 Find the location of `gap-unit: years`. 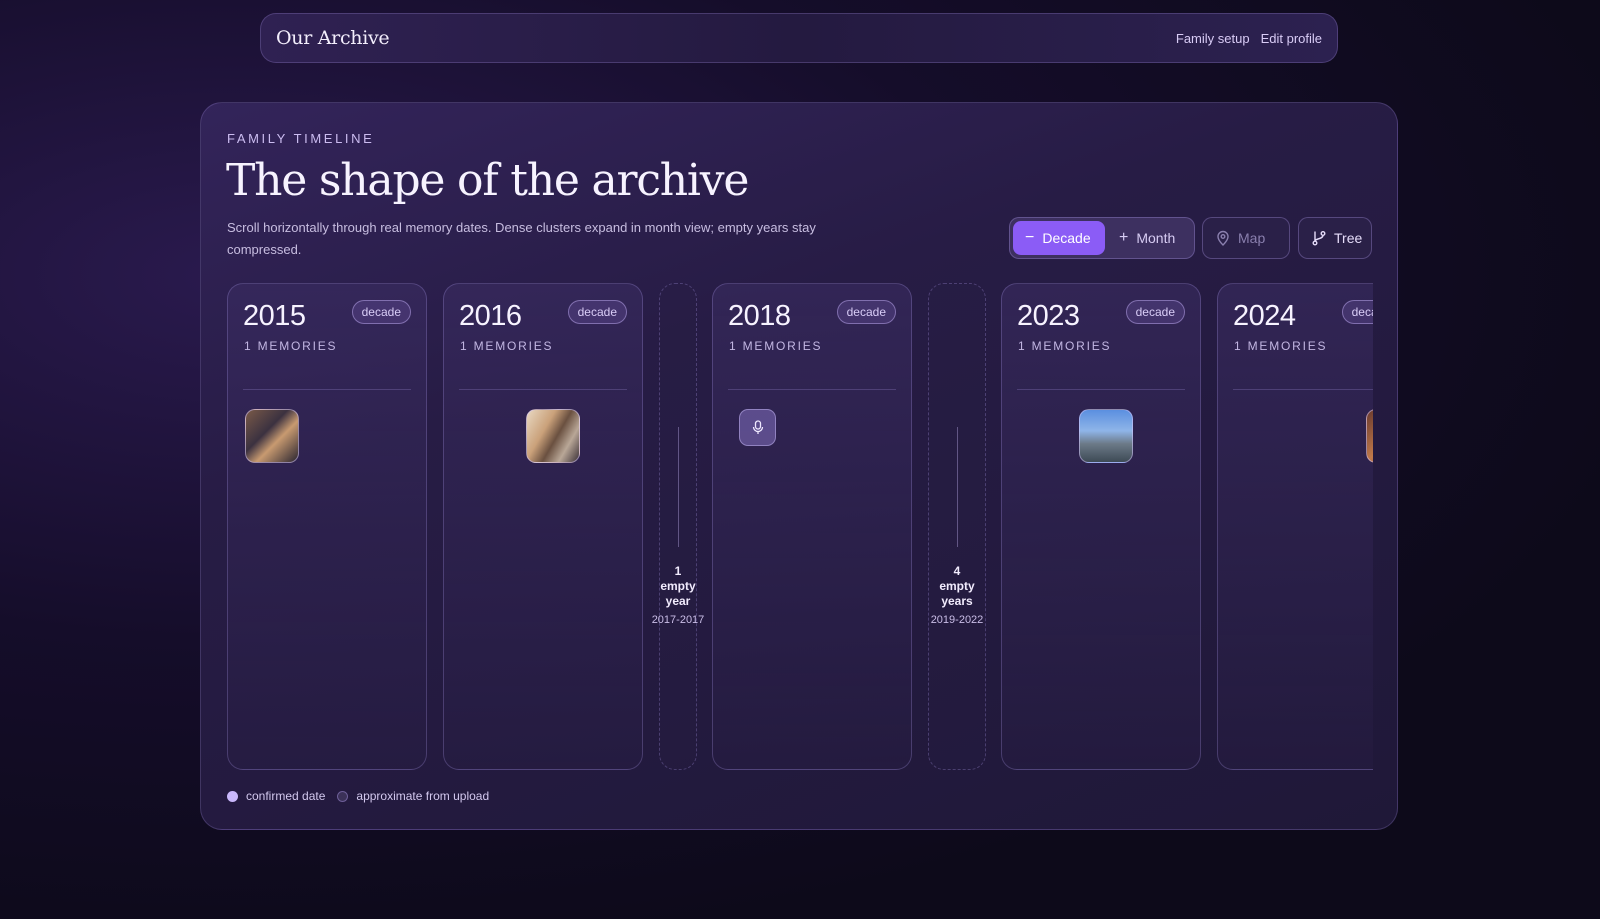

gap-unit: years is located at coordinates (957, 601).